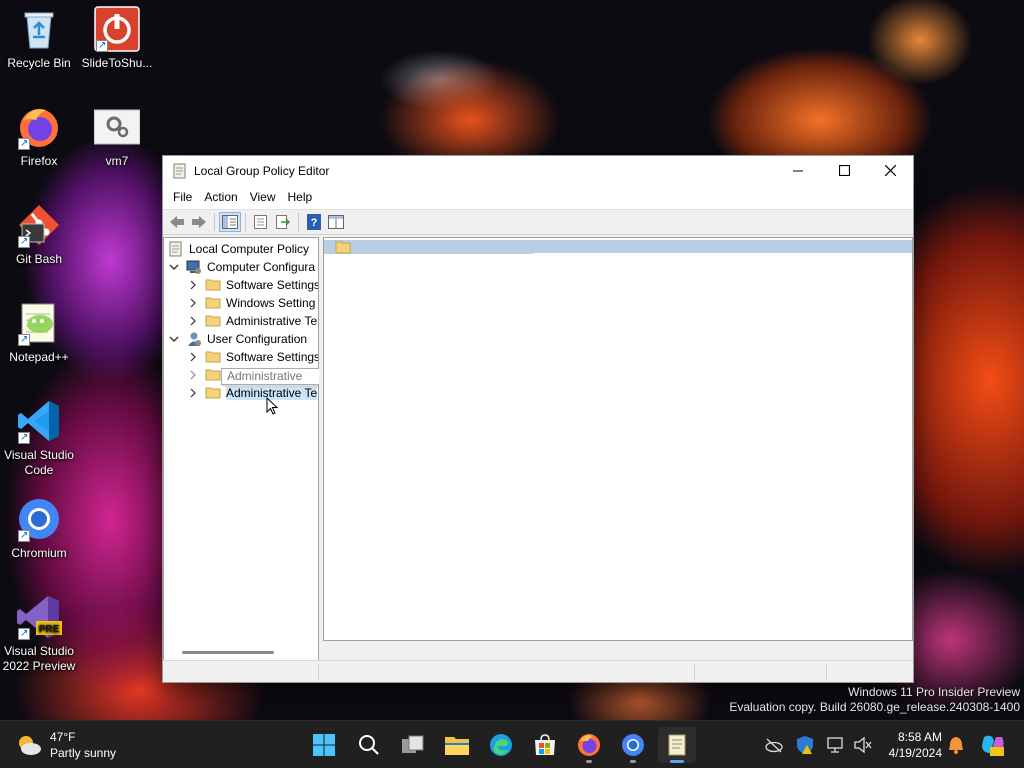 The height and width of the screenshot is (768, 1024). I want to click on desktop-icon-label: Visual Studio Code, so click(39, 462).